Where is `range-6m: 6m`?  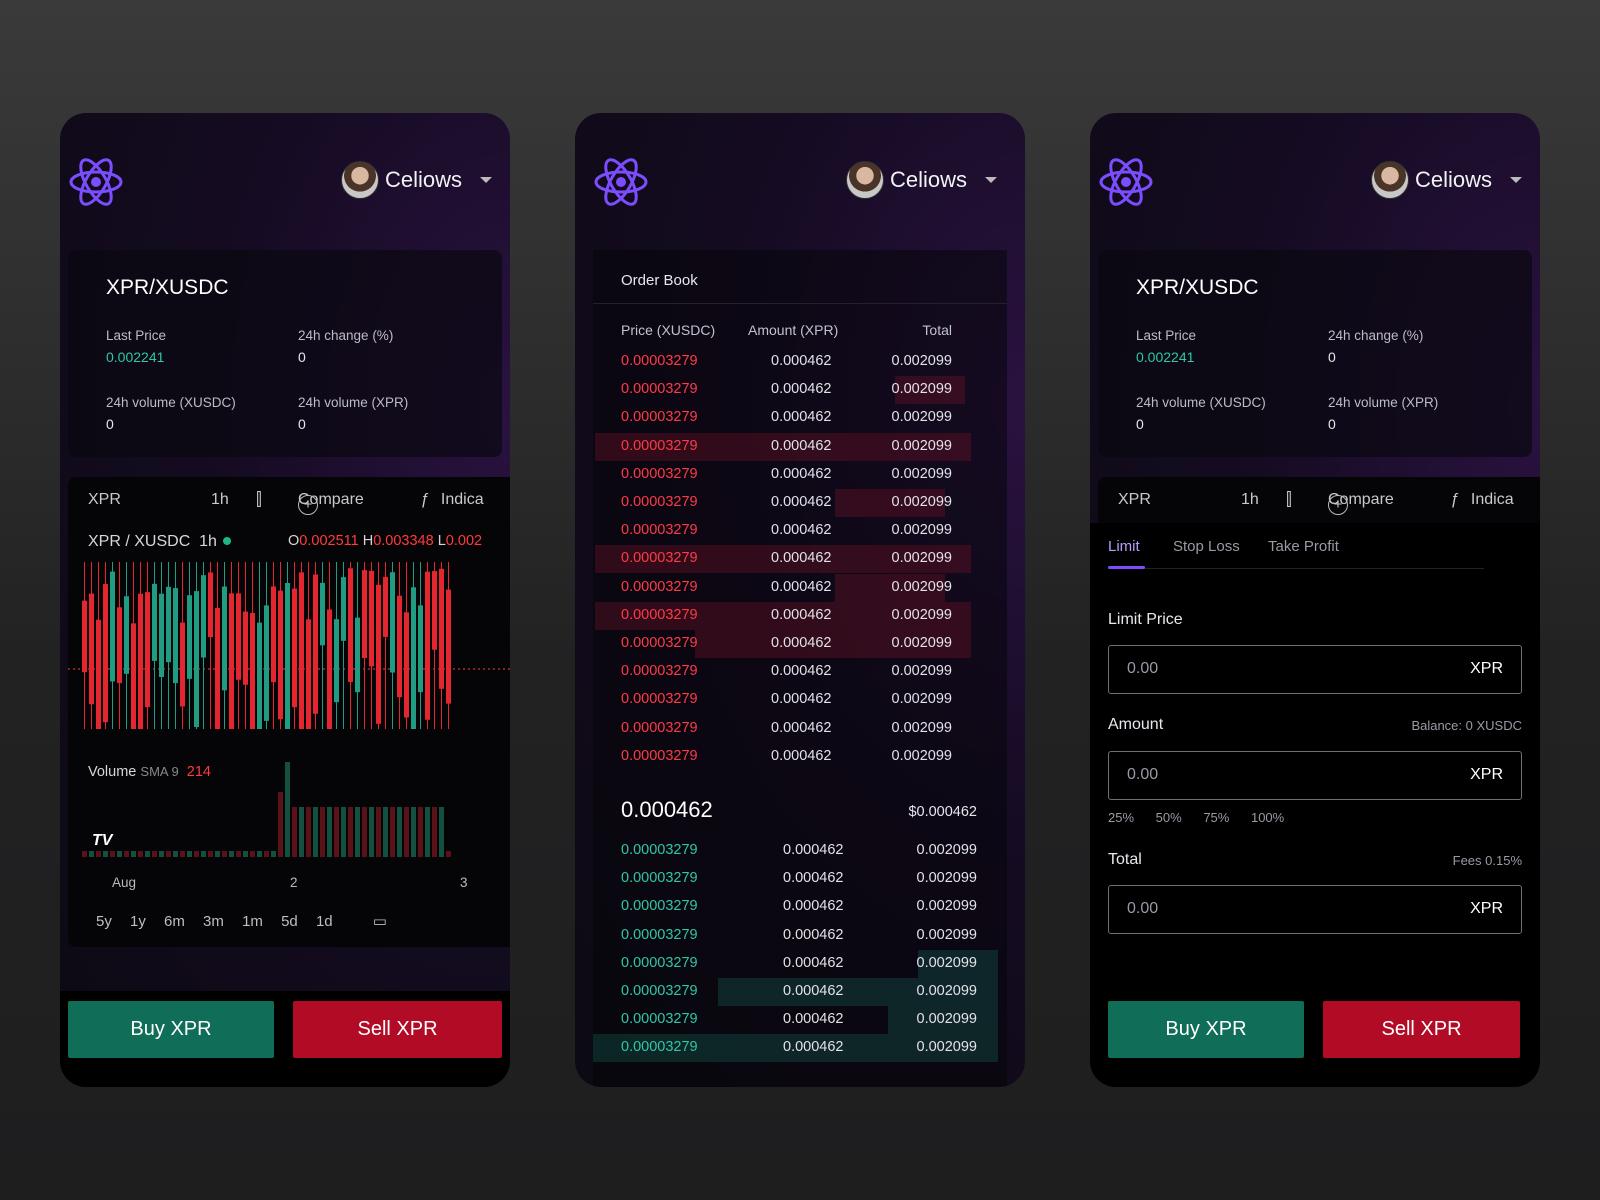 range-6m: 6m is located at coordinates (174, 921).